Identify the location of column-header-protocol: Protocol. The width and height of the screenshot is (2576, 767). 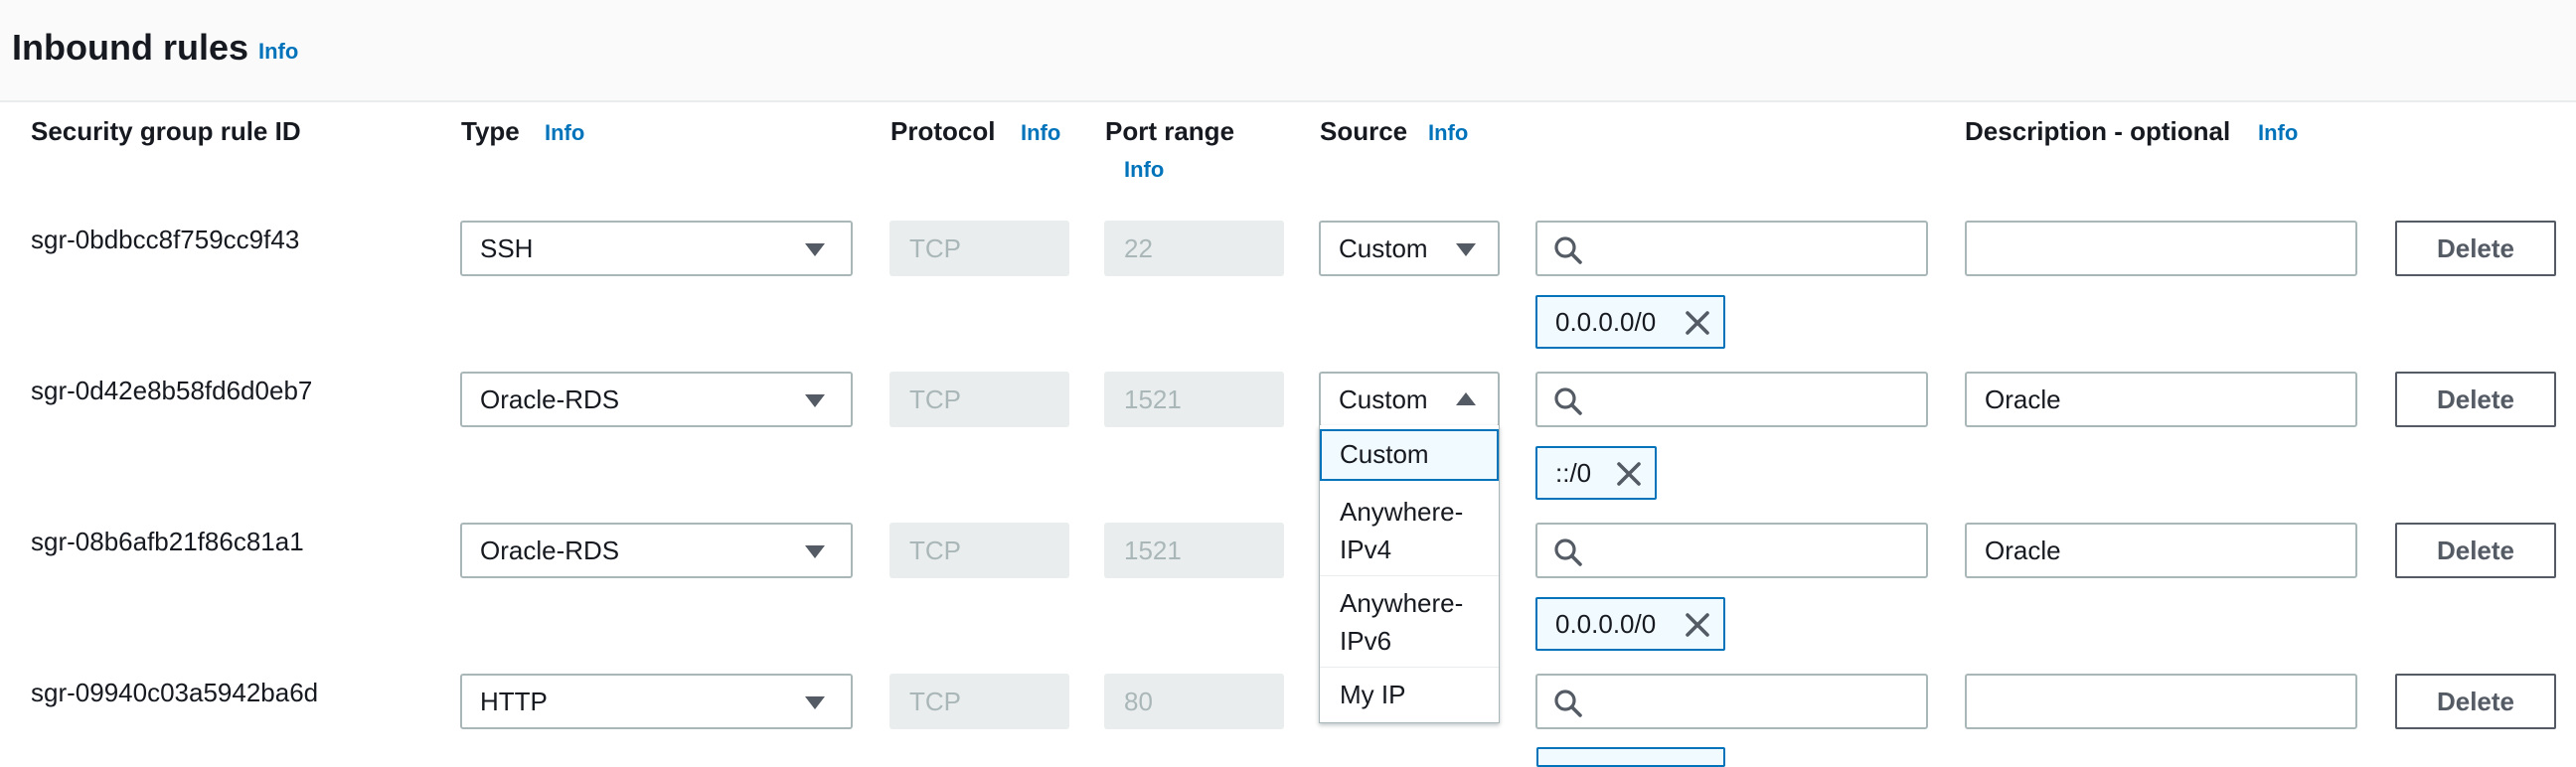
(943, 131).